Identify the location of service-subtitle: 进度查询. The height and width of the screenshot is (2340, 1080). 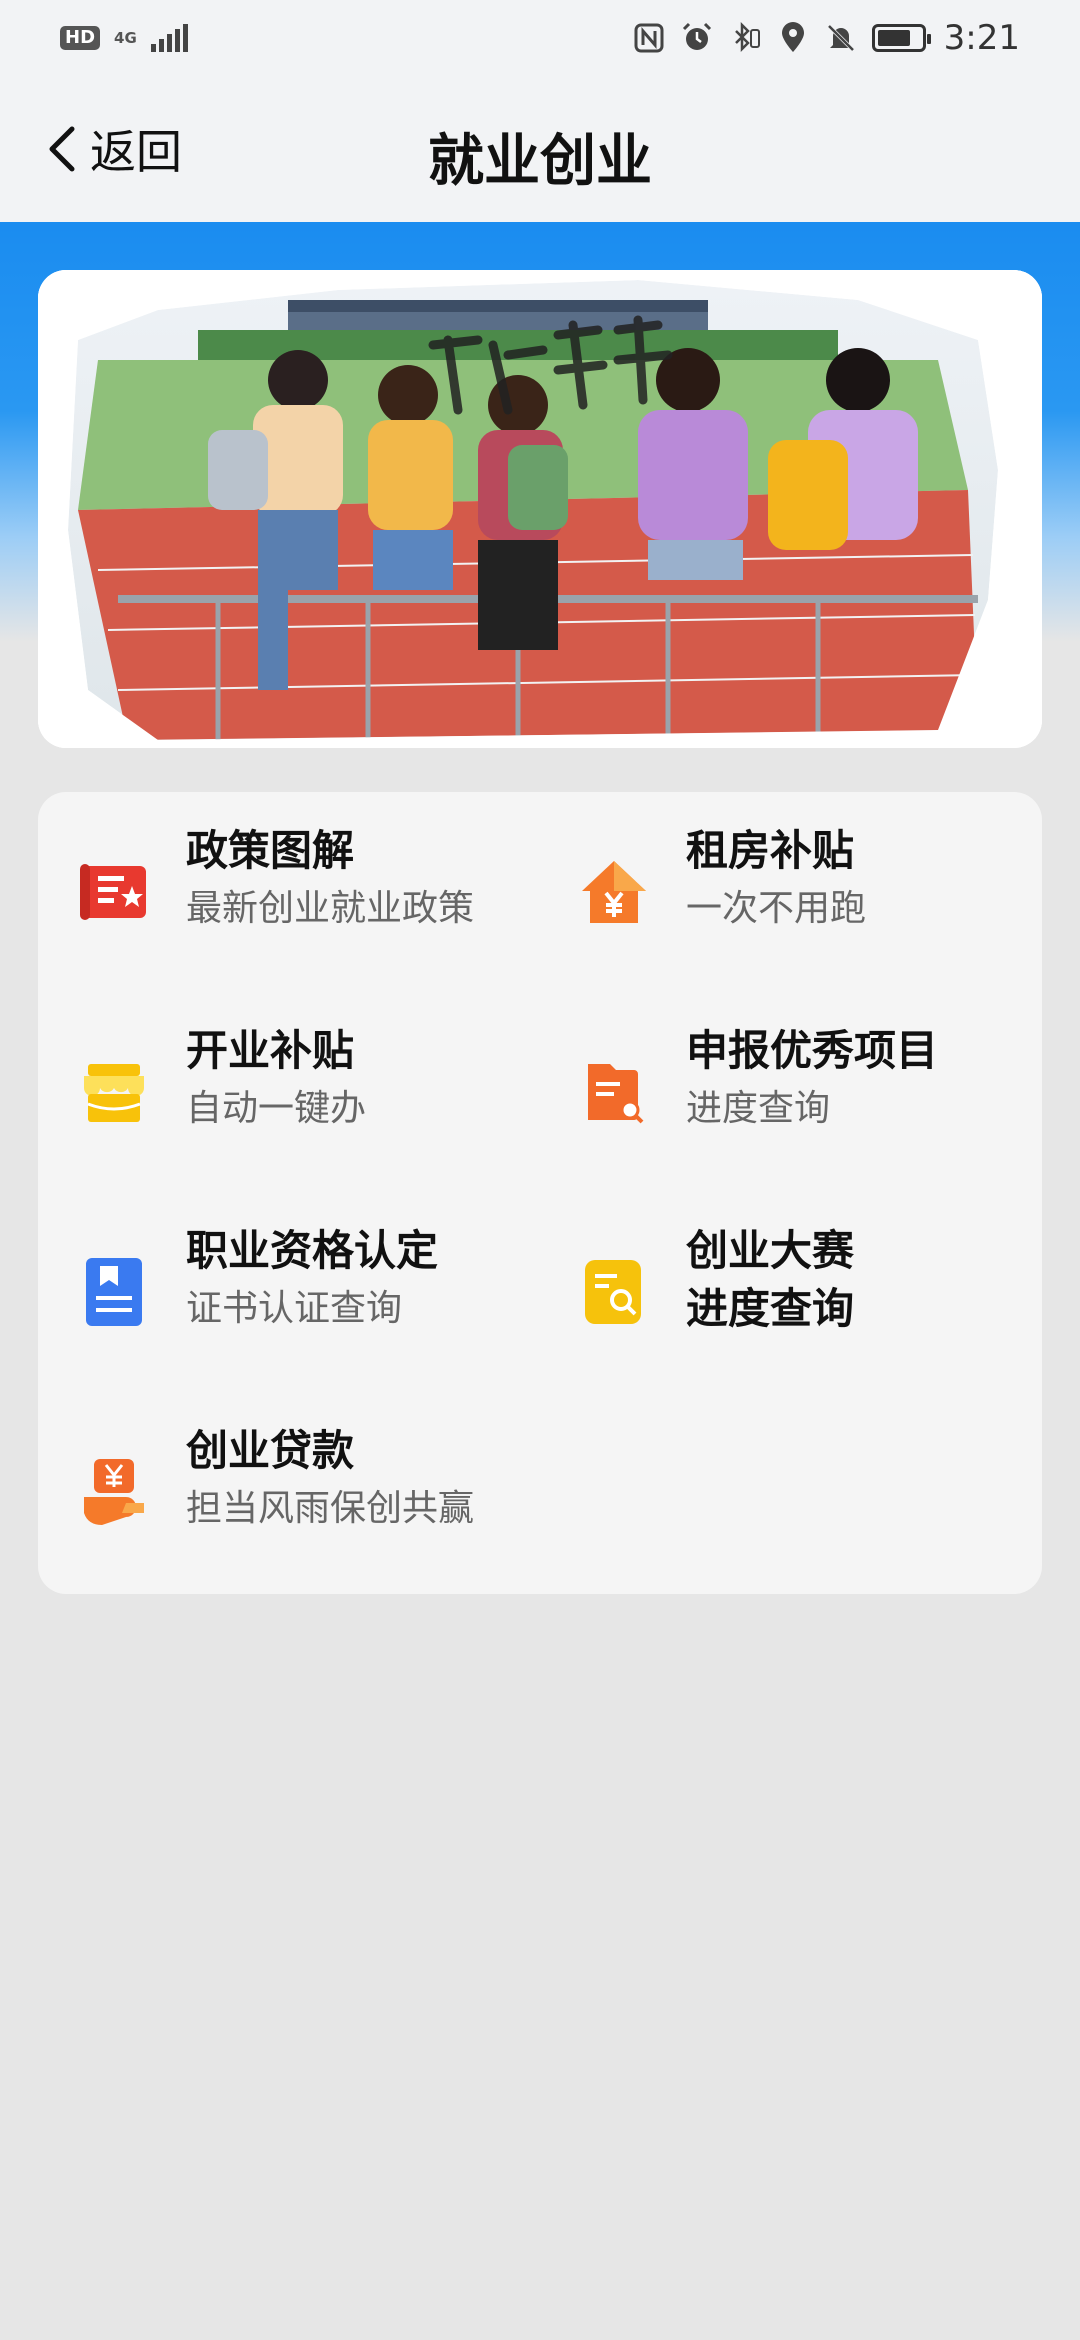
(758, 1108).